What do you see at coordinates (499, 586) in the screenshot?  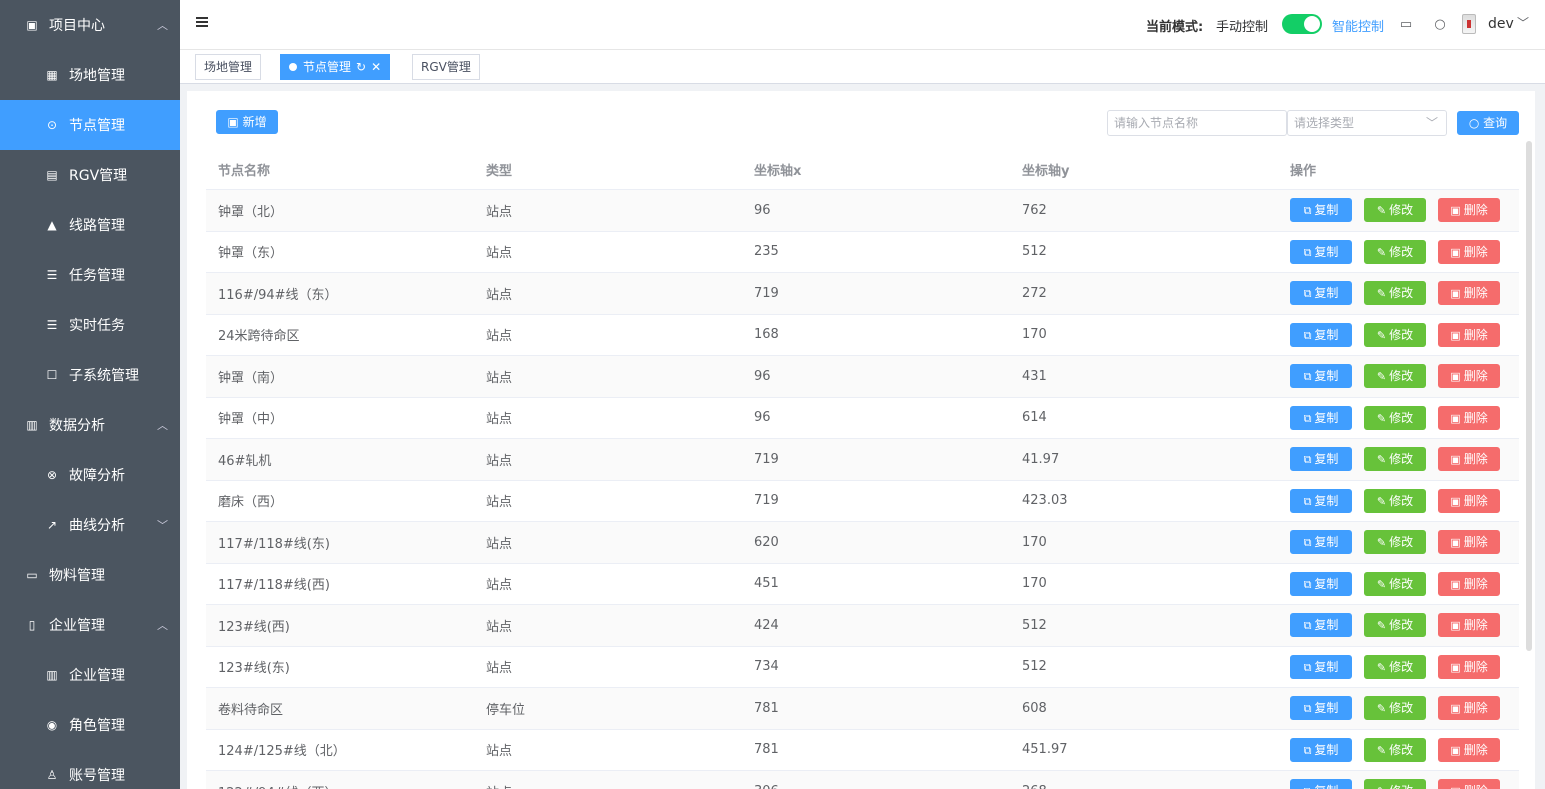 I see `table-cell: 站点` at bounding box center [499, 586].